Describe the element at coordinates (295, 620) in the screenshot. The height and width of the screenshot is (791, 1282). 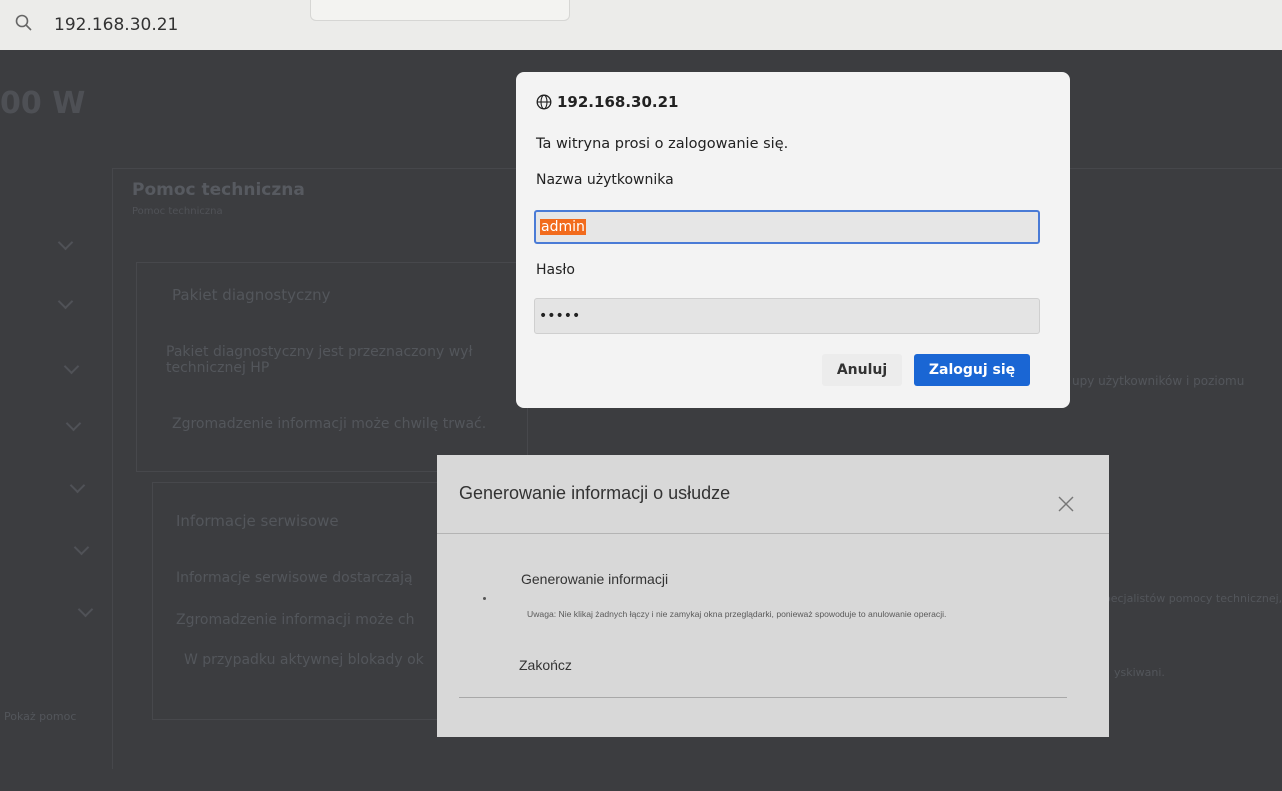
I see `service-text: Zgromadzenie informacji może ch` at that location.